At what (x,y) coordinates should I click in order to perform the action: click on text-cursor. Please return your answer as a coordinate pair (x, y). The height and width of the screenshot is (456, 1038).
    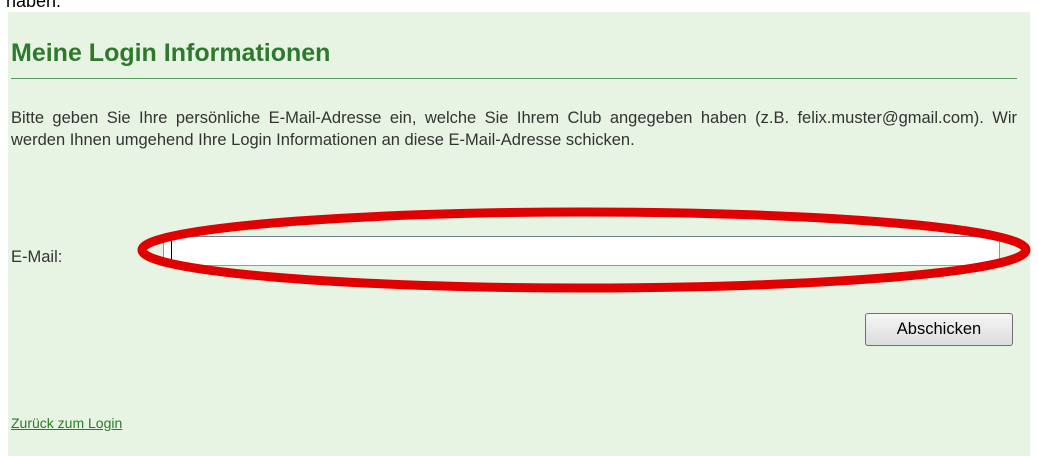
    Looking at the image, I should click on (171, 251).